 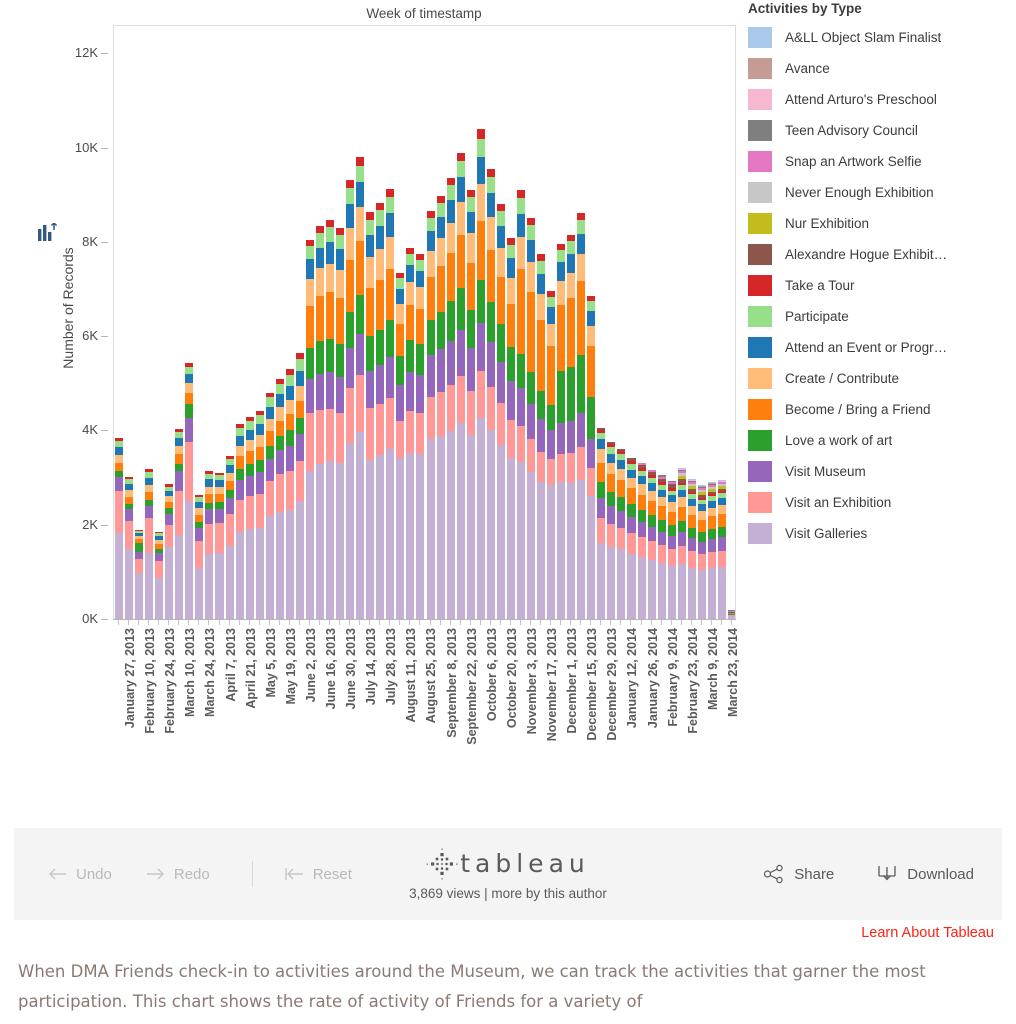 What do you see at coordinates (798, 874) in the screenshot?
I see `share-button: Share` at bounding box center [798, 874].